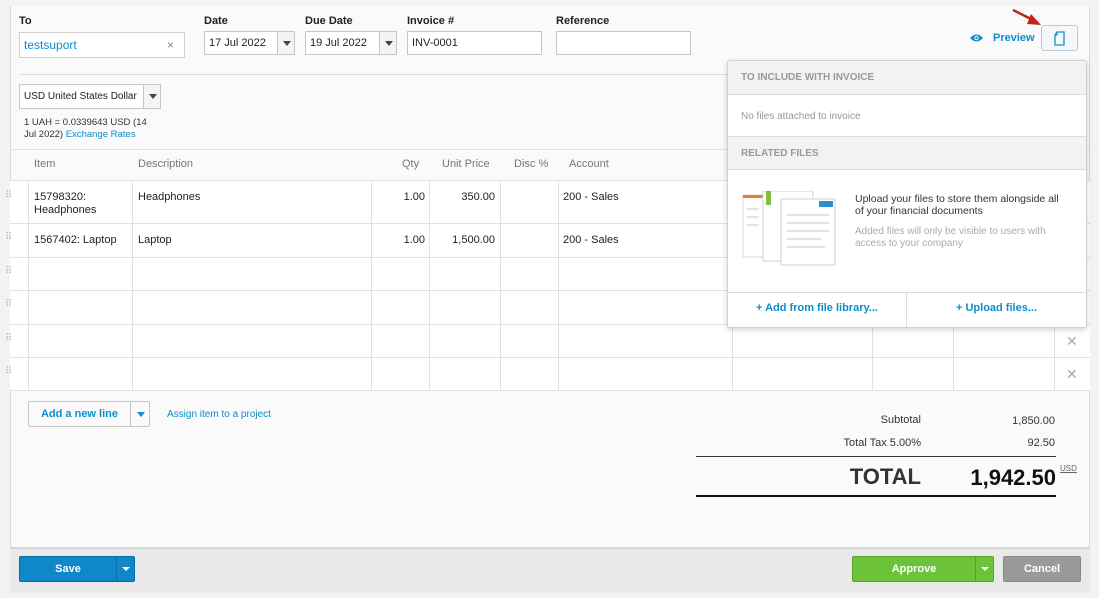 The width and height of the screenshot is (1099, 598). Describe the element at coordinates (435, 43) in the screenshot. I see `invoice-number-value: INV-0001` at that location.